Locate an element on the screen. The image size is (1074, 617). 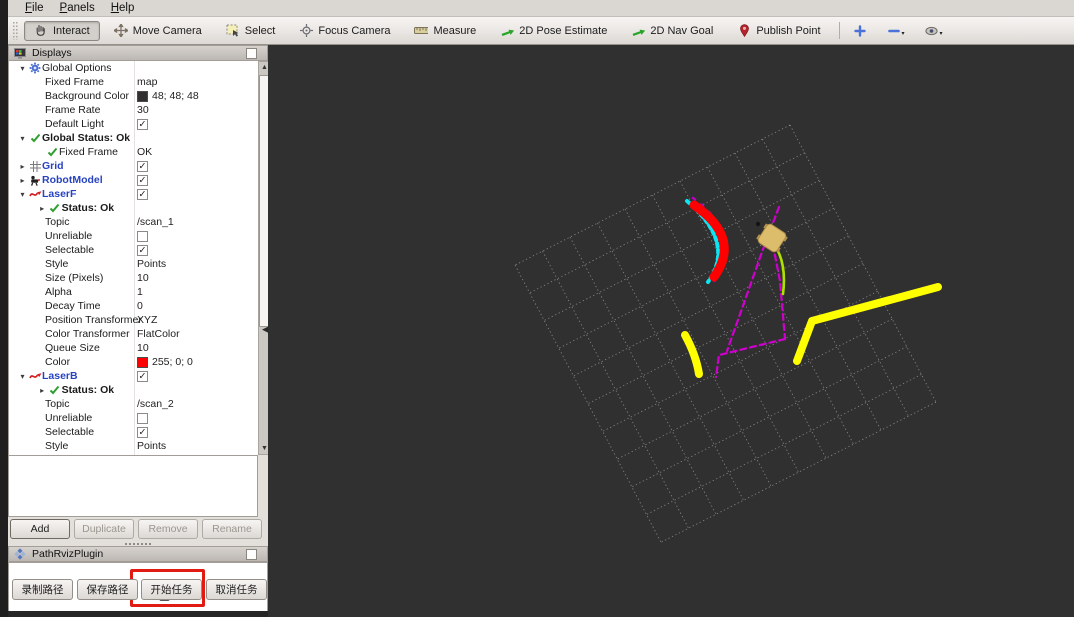
rename-display-button: Rename is located at coordinates (232, 529).